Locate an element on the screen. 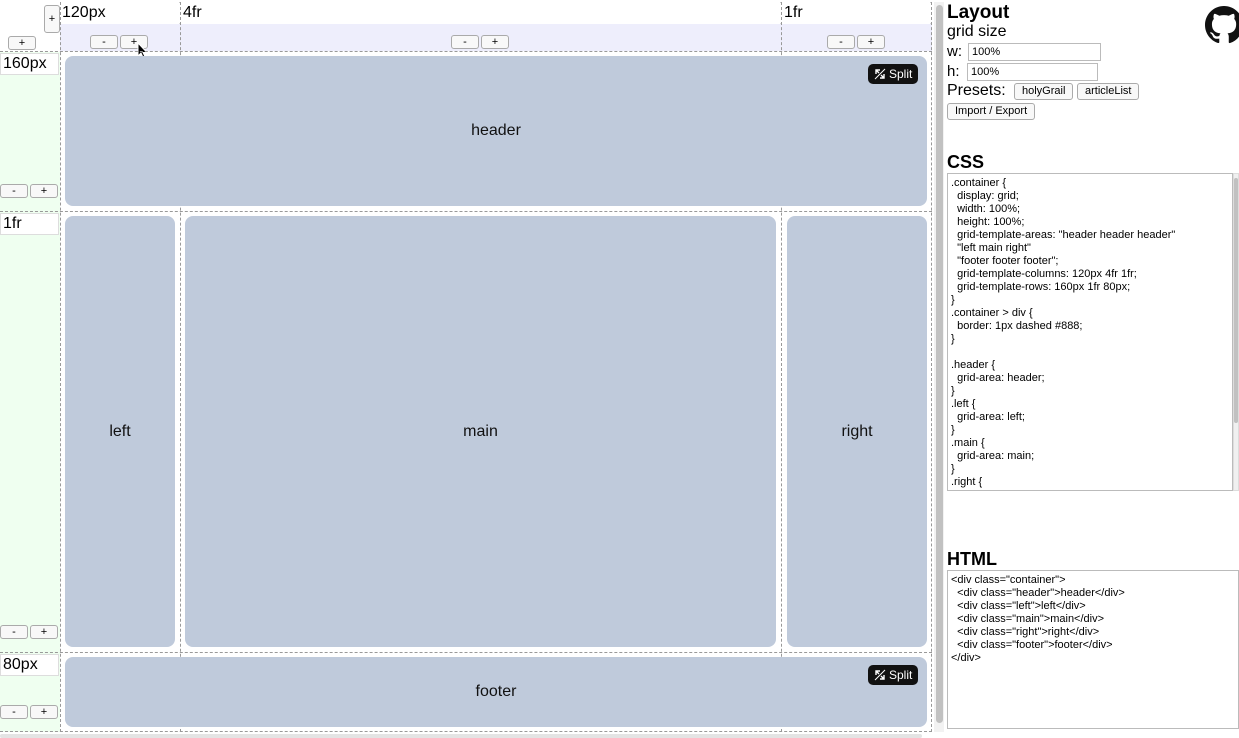  left-area-label: left is located at coordinates (120, 431).